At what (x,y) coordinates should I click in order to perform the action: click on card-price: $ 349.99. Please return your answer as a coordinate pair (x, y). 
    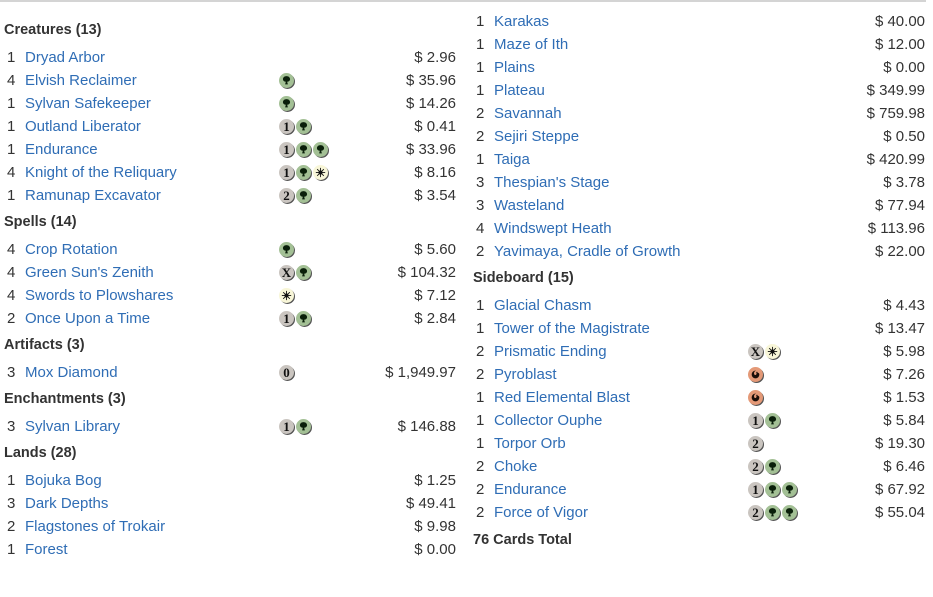
    Looking at the image, I should click on (895, 90).